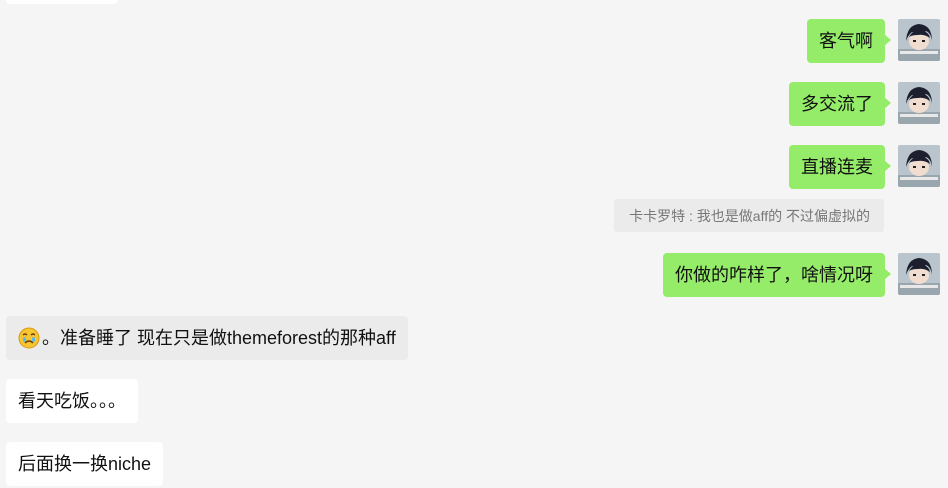  I want to click on message-row-sent: 多交流了, so click(864, 104).